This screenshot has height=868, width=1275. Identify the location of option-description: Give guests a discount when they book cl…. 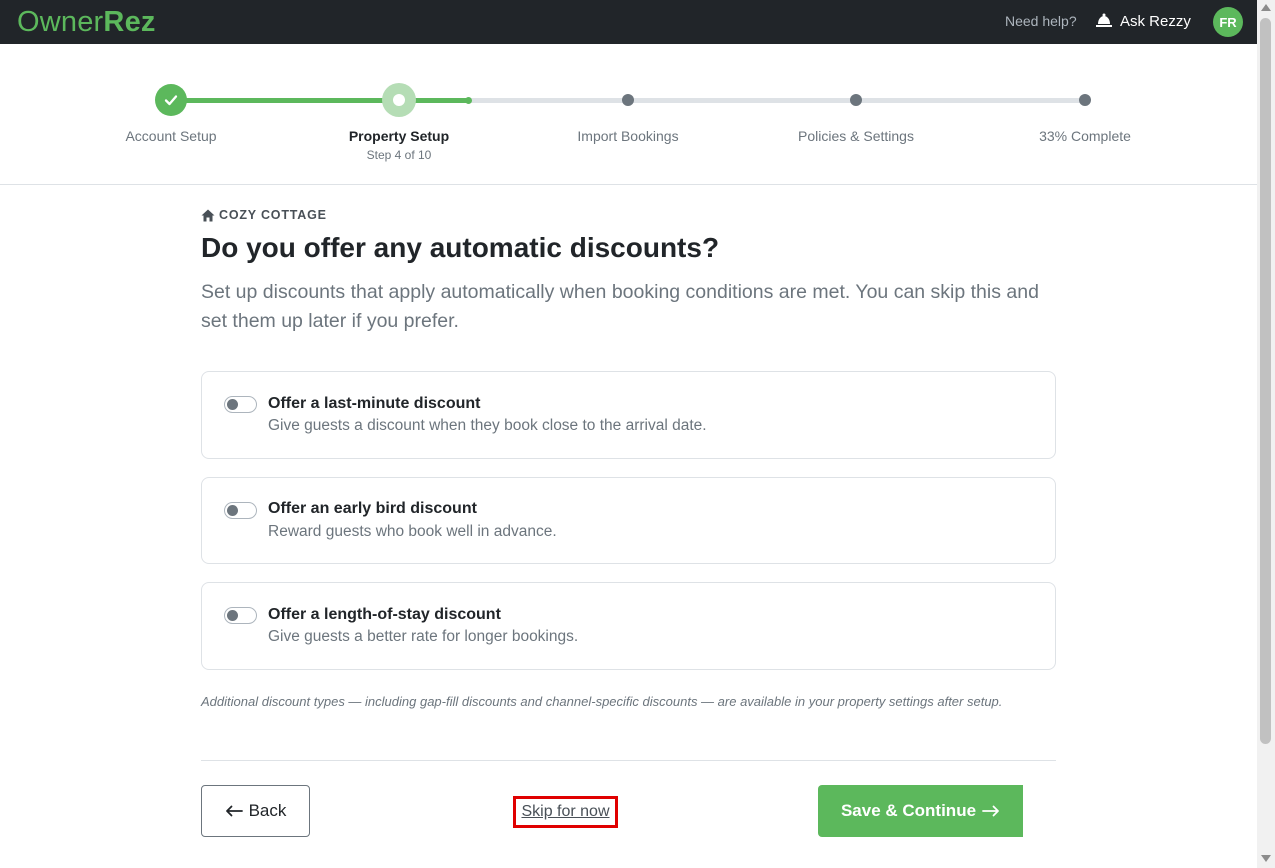
(487, 425).